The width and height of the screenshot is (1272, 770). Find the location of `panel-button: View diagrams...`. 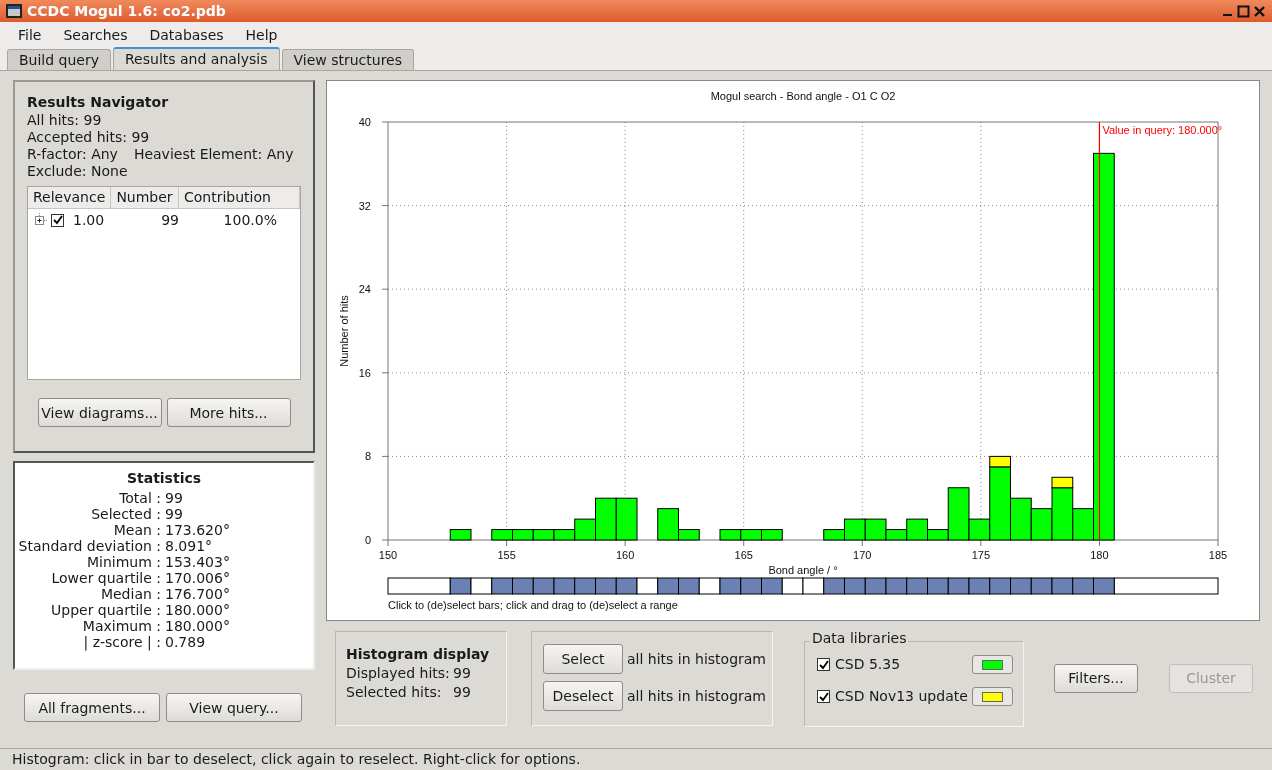

panel-button: View diagrams... is located at coordinates (99, 412).